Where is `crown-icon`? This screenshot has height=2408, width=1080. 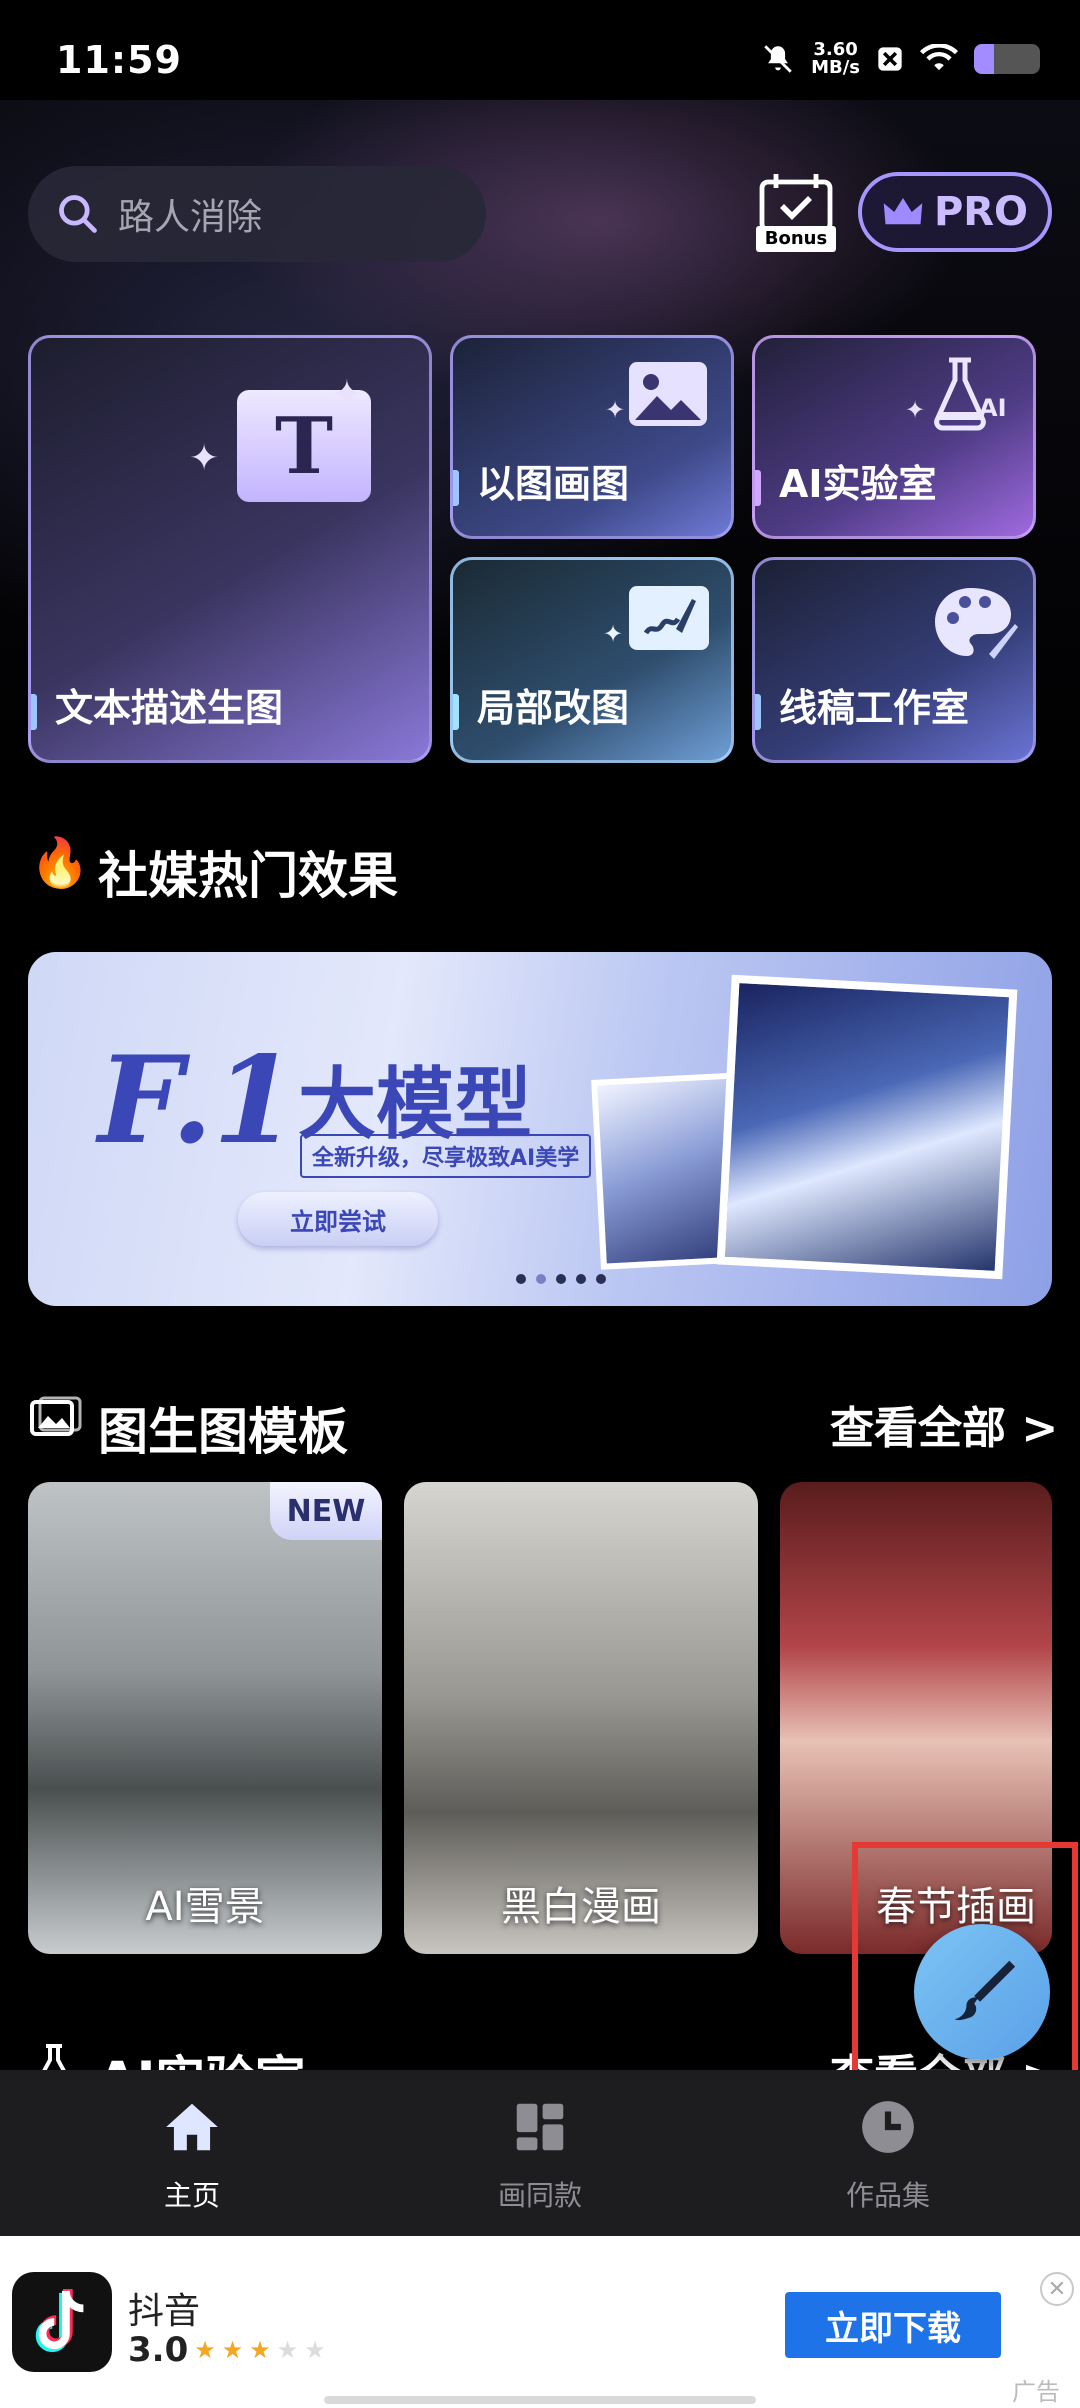
crown-icon is located at coordinates (903, 211).